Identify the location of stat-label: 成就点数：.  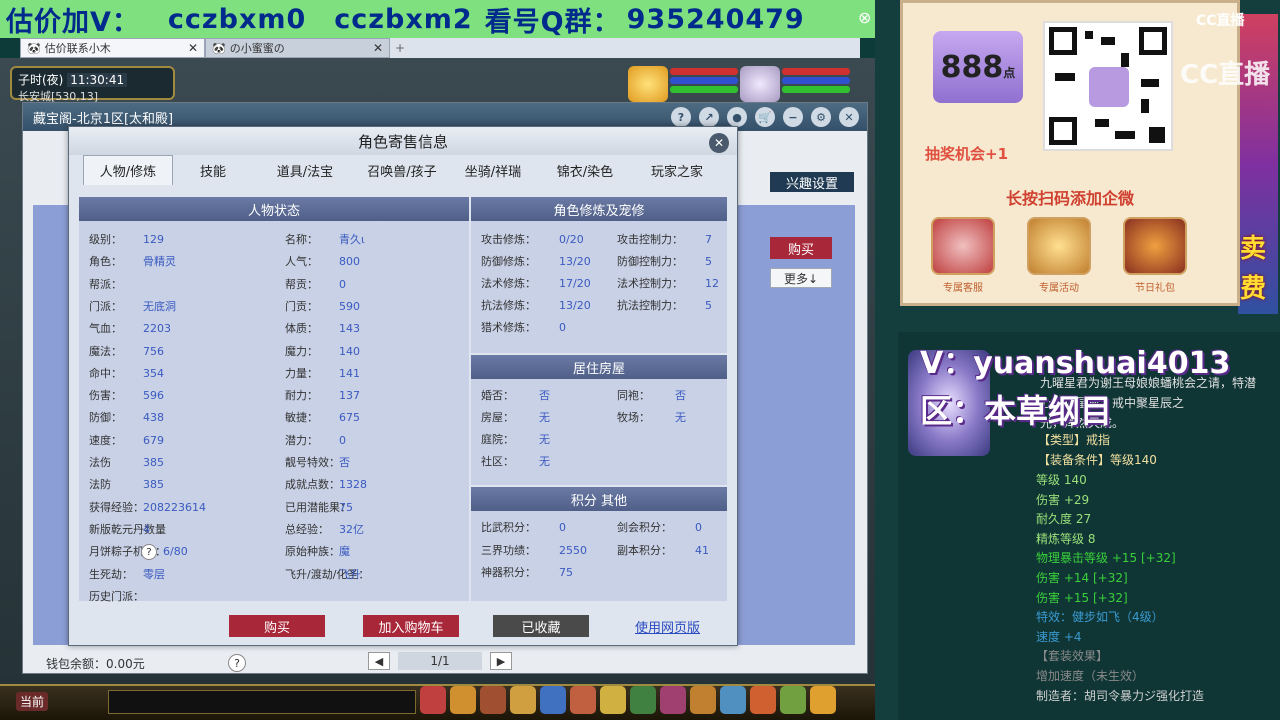
(312, 485).